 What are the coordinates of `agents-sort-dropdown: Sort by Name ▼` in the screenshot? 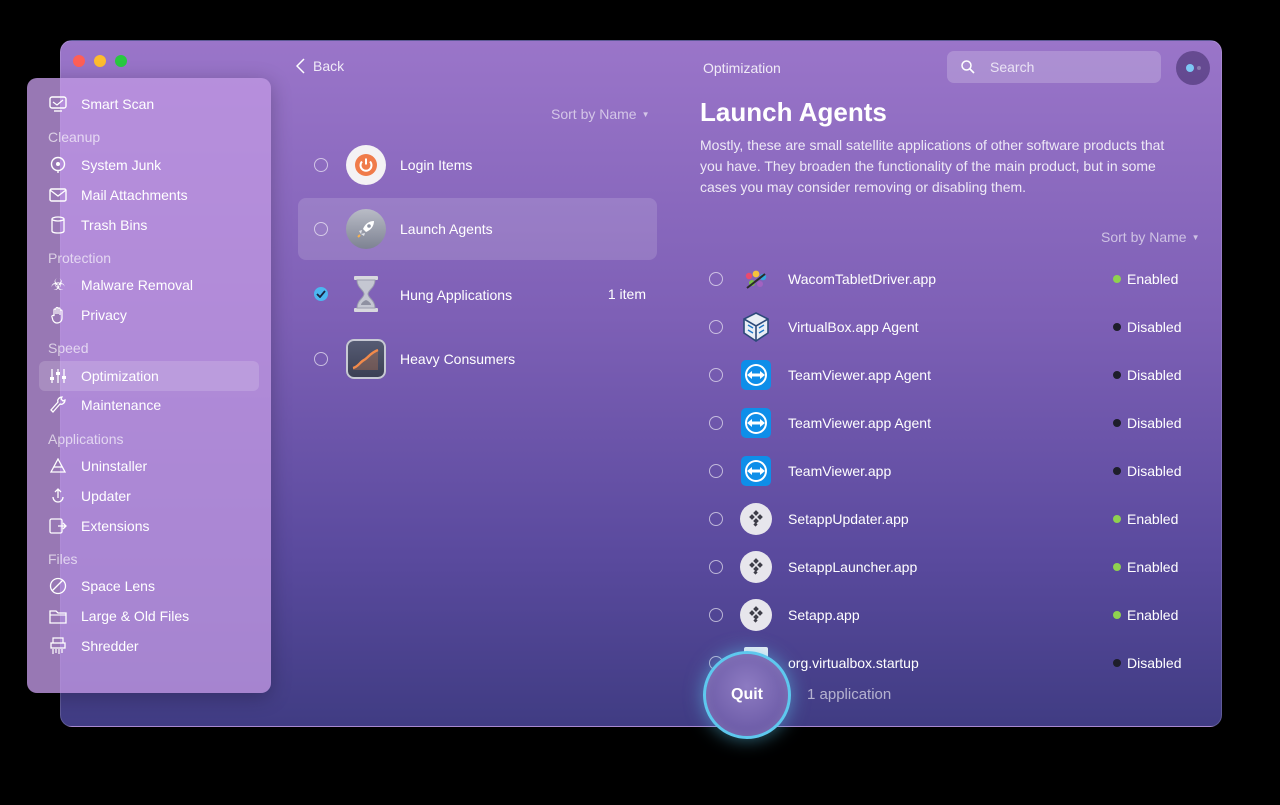 It's located at (1150, 237).